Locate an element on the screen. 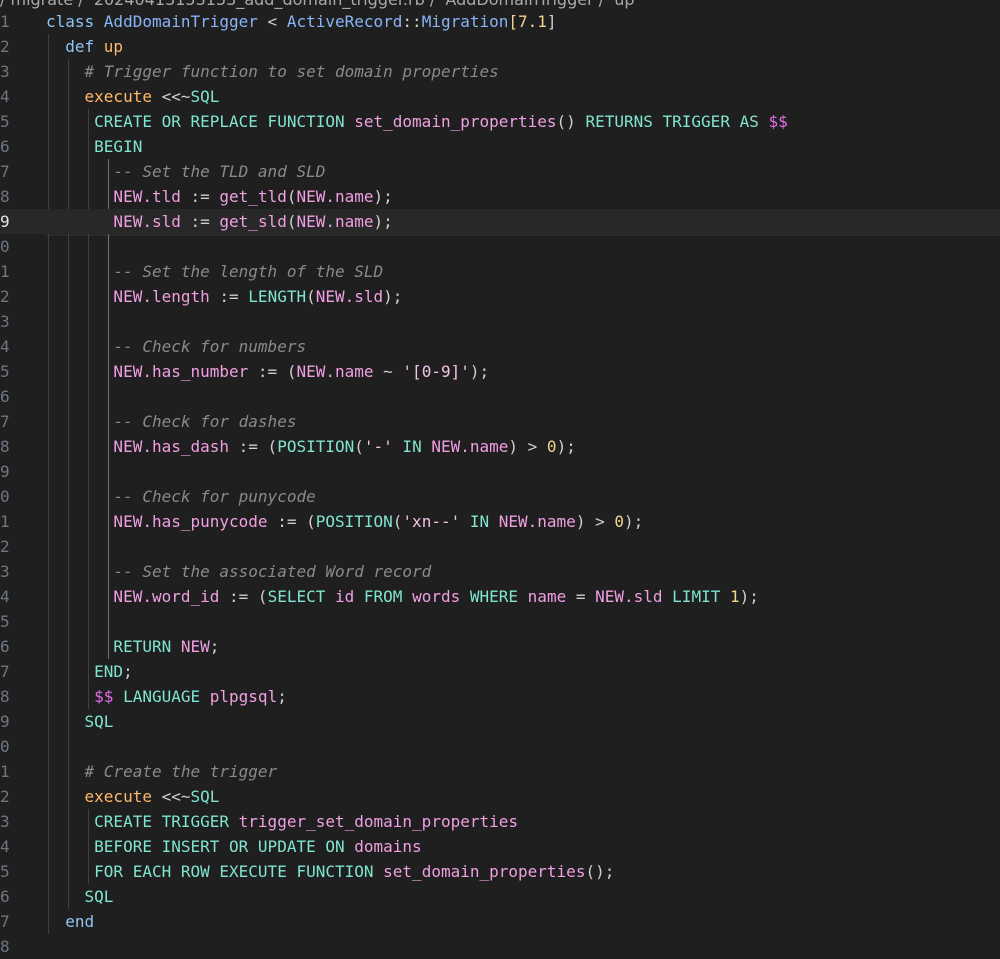  code-token: BEGIN is located at coordinates (94, 146).